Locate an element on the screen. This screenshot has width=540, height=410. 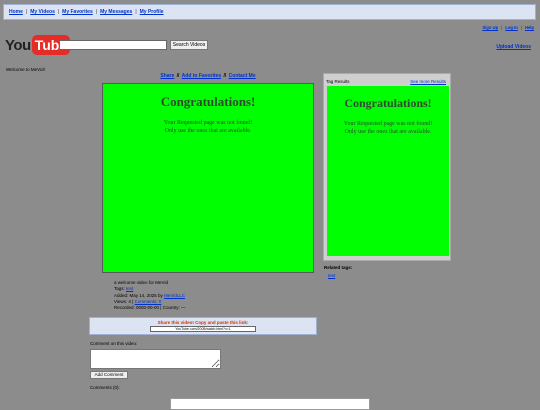
author-link: MeVidLLC is located at coordinates (174, 295).